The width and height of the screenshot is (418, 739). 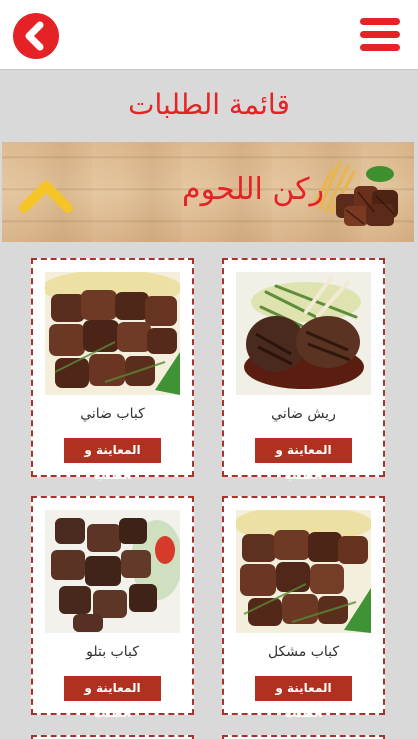 I want to click on product-name: كباب مشكل, so click(x=303, y=652).